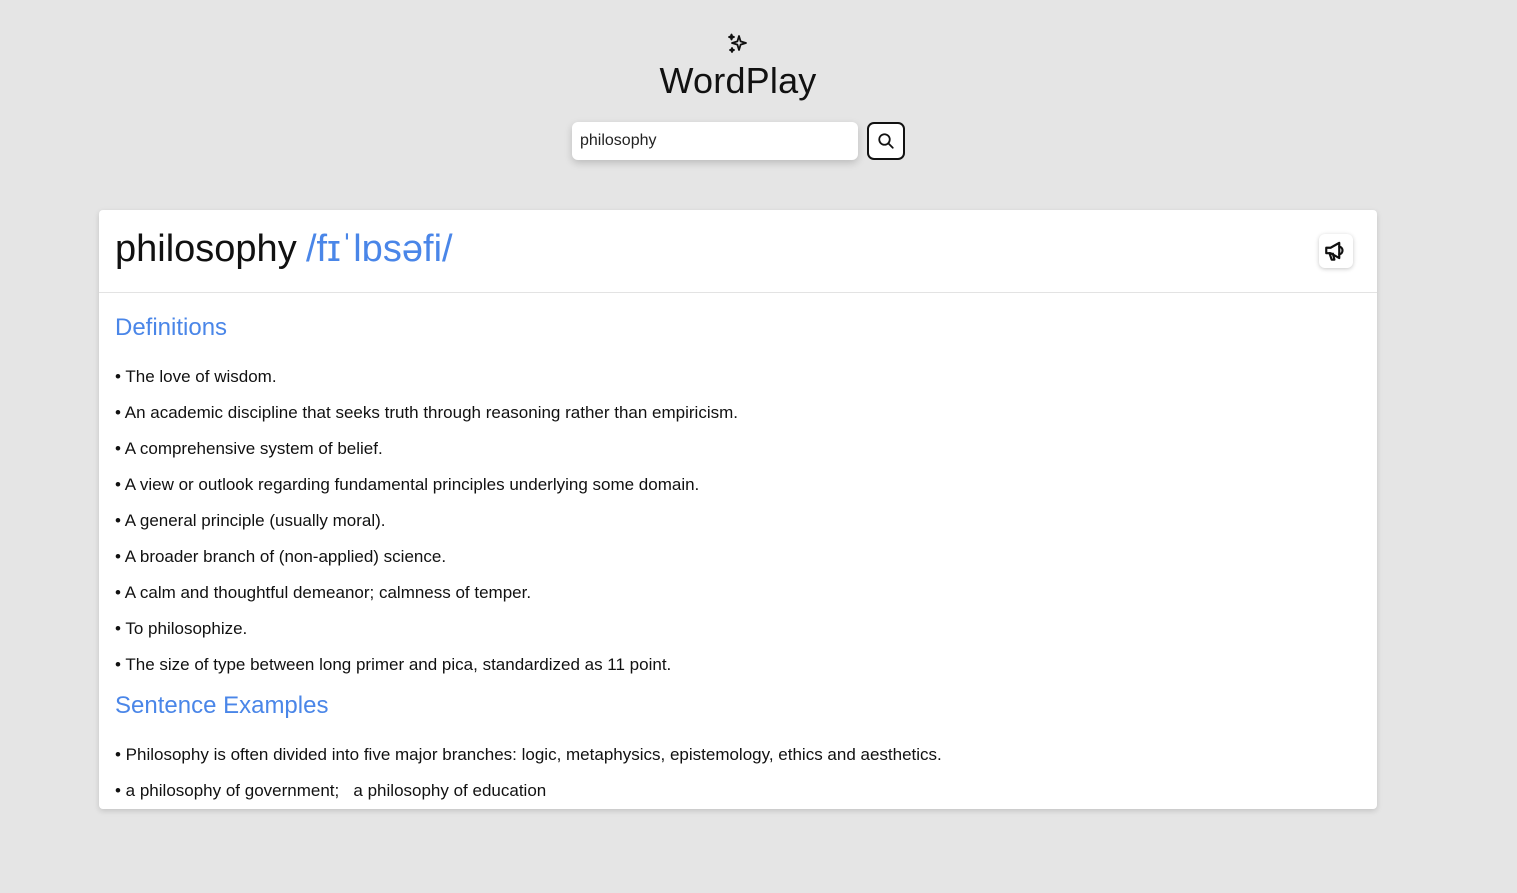 The image size is (1517, 893). I want to click on app-header: WordPlay, so click(738, 66).